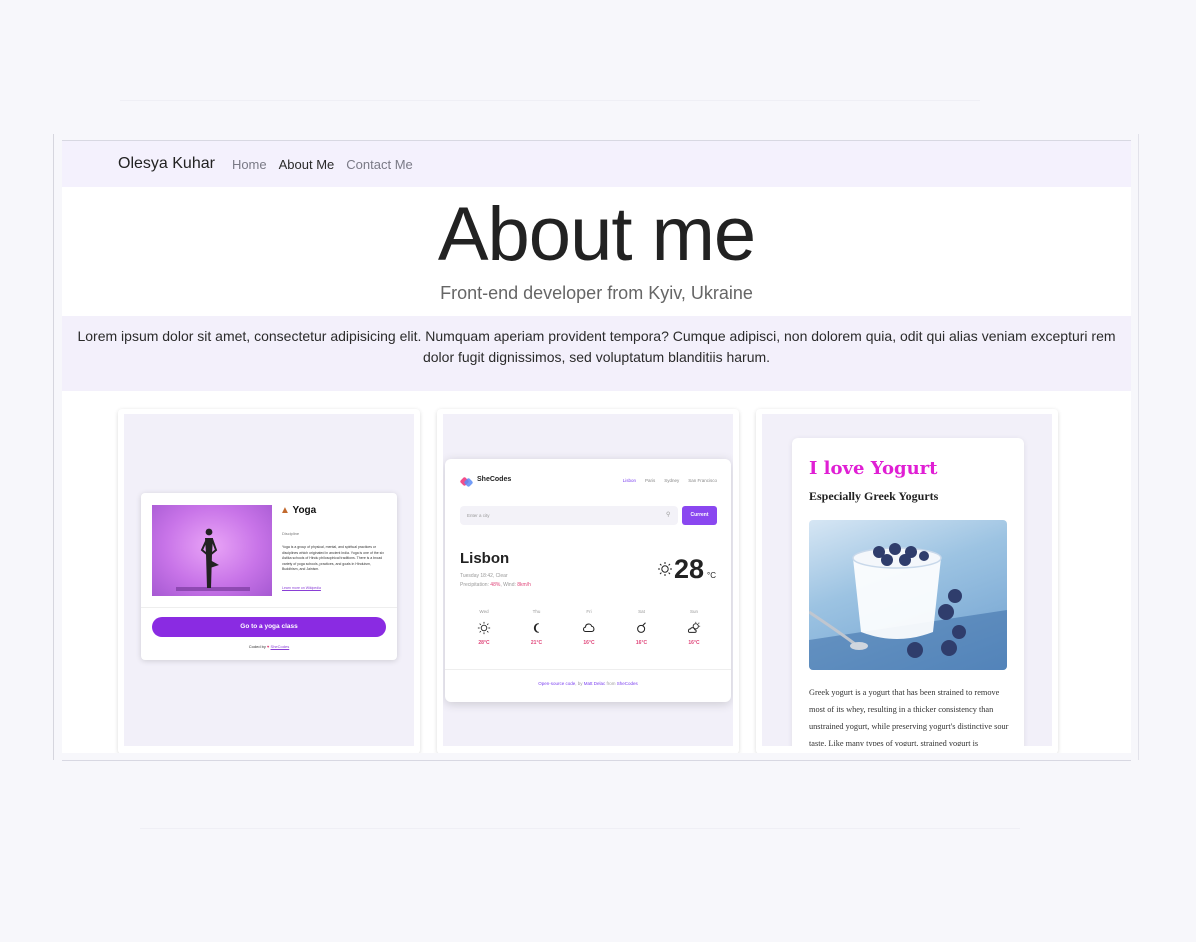 The image size is (1196, 942). Describe the element at coordinates (908, 606) in the screenshot. I see `yogurt-bowl-icon` at that location.